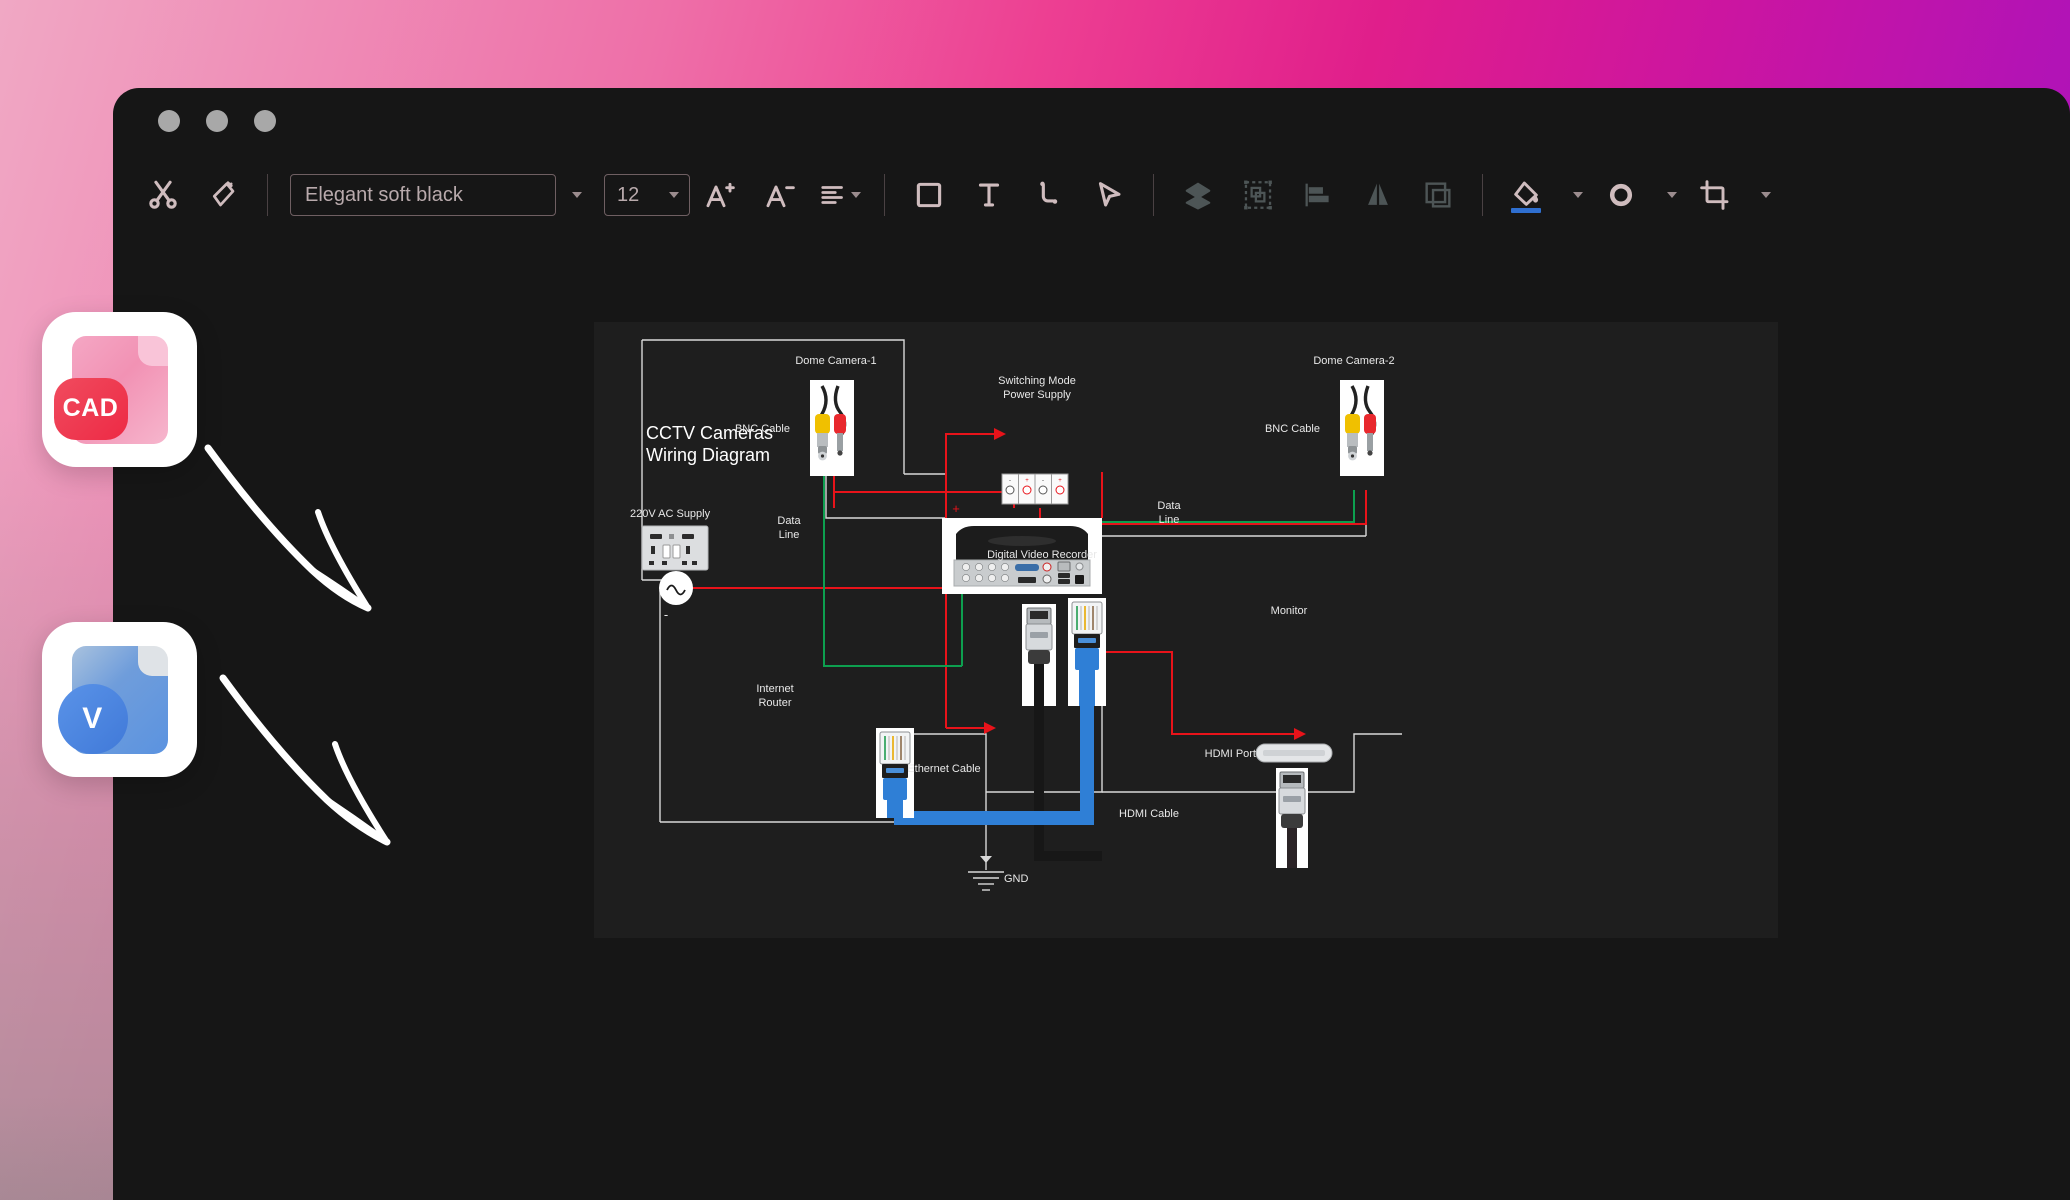  Describe the element at coordinates (956, 508) in the screenshot. I see `label-polarity-plus: +` at that location.